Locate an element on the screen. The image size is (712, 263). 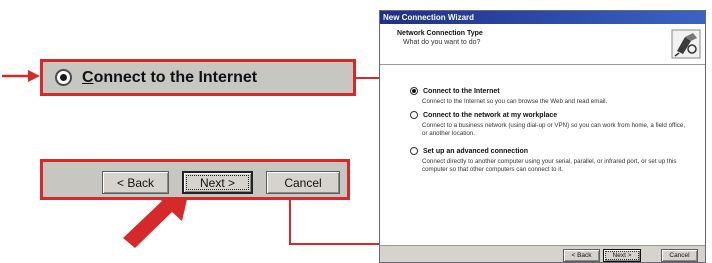
option-label: Connect to the Internet is located at coordinates (461, 91).